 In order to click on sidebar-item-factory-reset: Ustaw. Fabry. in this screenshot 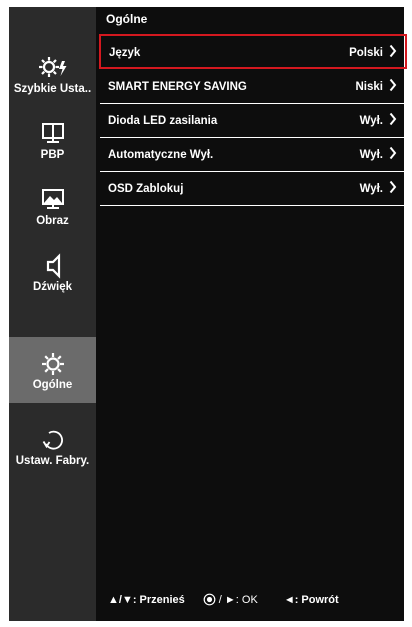, I will do `click(52, 446)`.